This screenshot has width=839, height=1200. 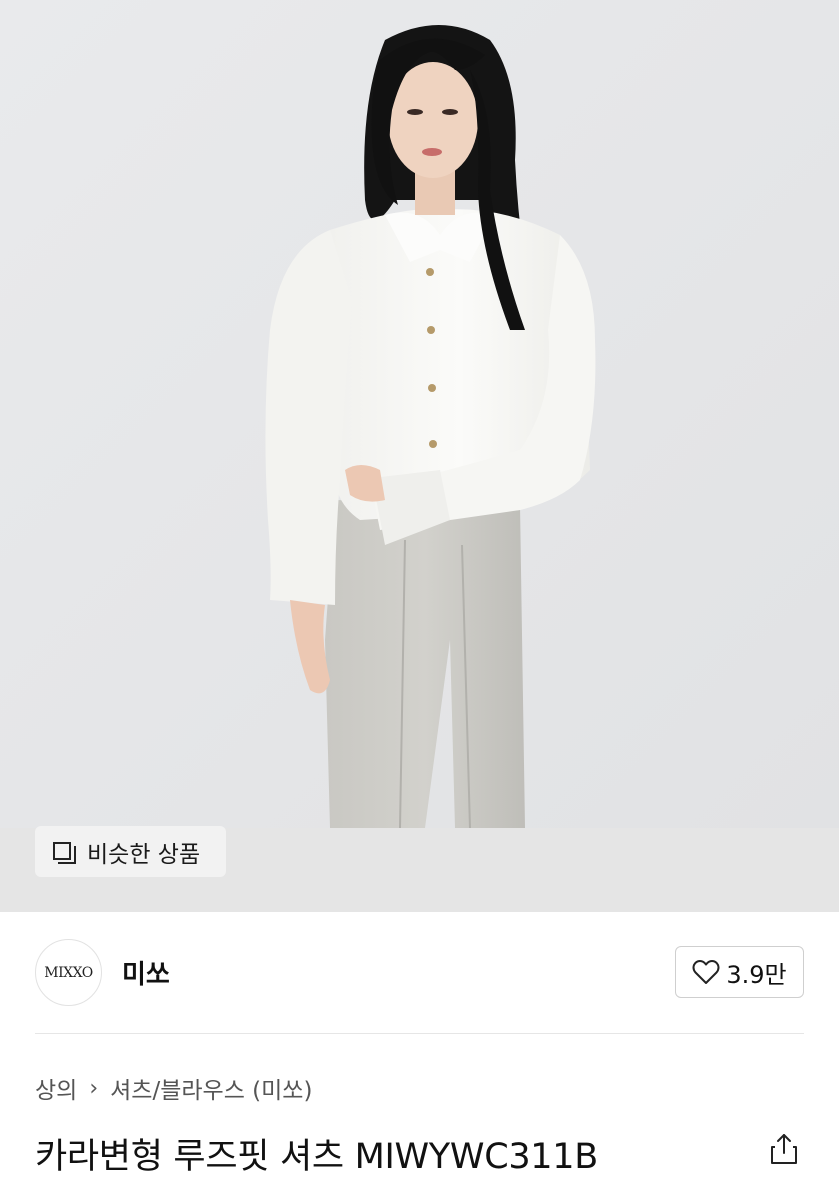 What do you see at coordinates (64, 852) in the screenshot?
I see `duplicate-icon` at bounding box center [64, 852].